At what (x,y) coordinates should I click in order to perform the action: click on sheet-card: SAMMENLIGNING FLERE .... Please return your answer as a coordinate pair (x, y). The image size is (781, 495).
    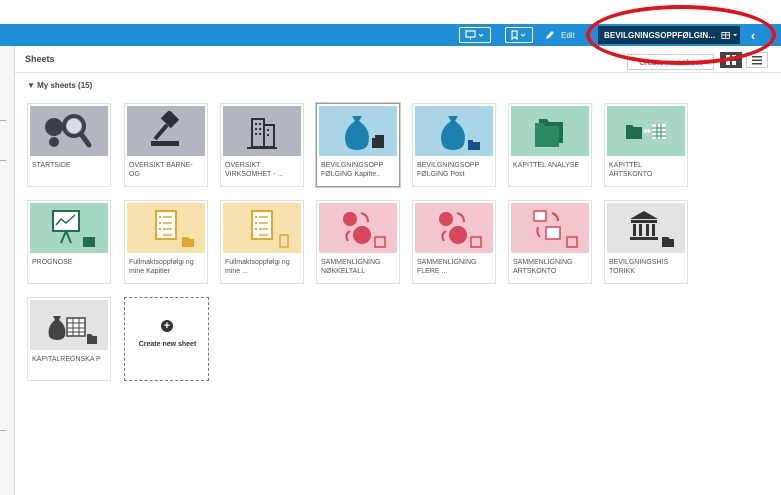
    Looking at the image, I should click on (454, 242).